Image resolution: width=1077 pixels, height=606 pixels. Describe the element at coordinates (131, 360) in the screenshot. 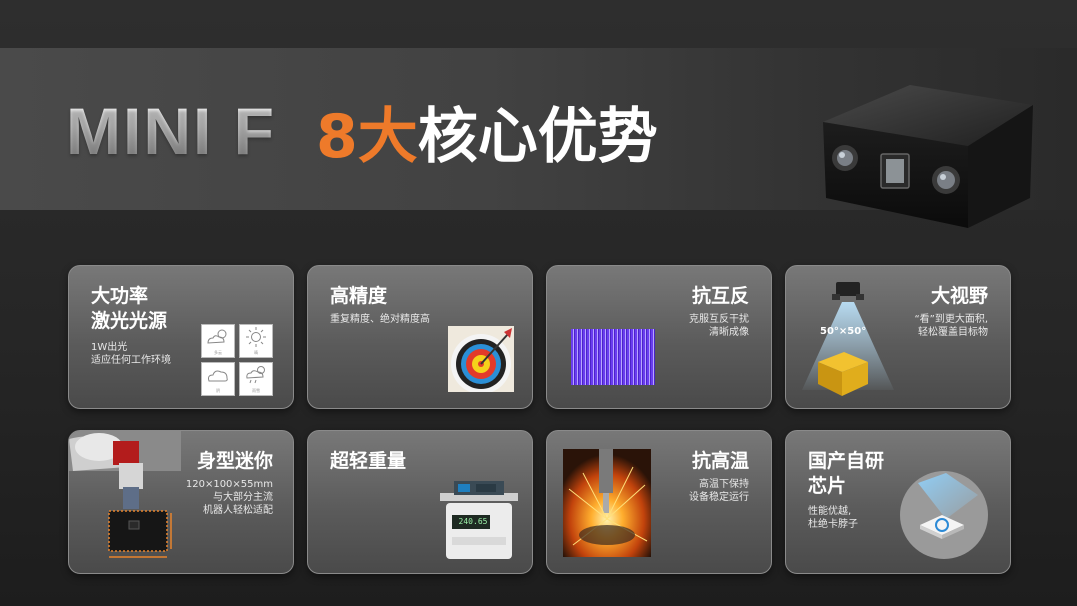

I see `card-desc-line: 适应任何工作环境` at that location.